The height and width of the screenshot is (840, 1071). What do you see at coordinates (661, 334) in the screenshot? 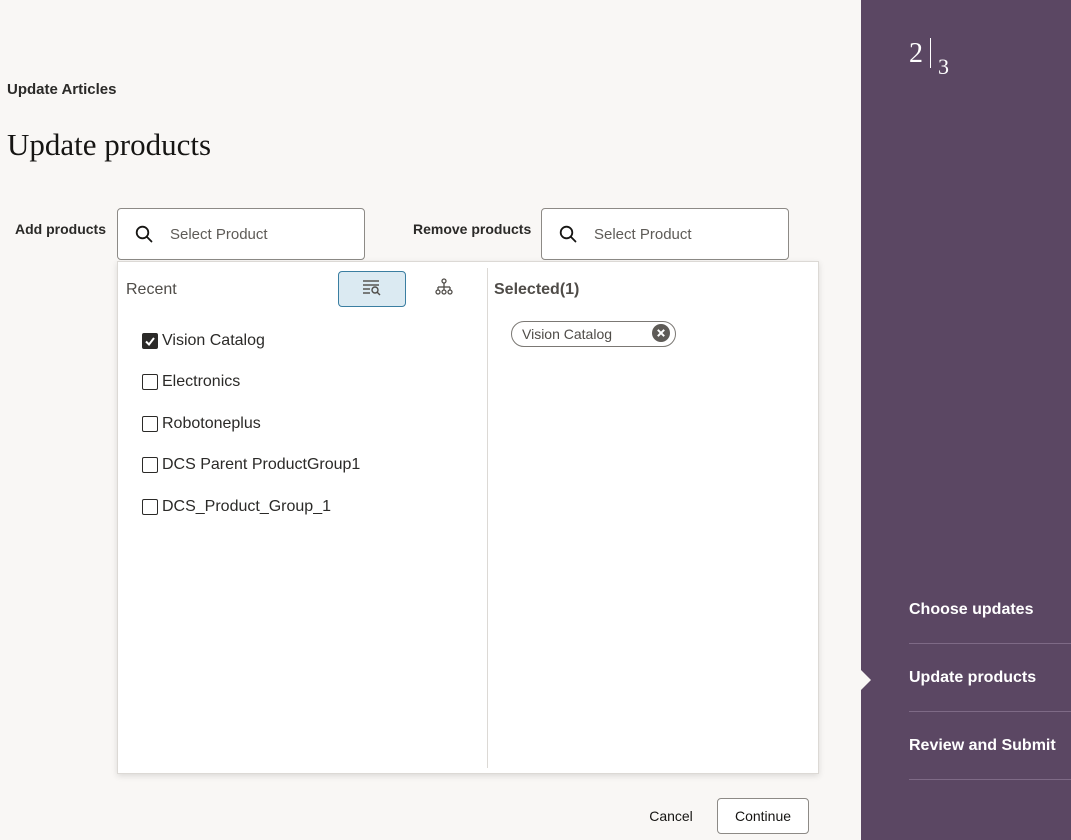
I see `clear-icon` at bounding box center [661, 334].